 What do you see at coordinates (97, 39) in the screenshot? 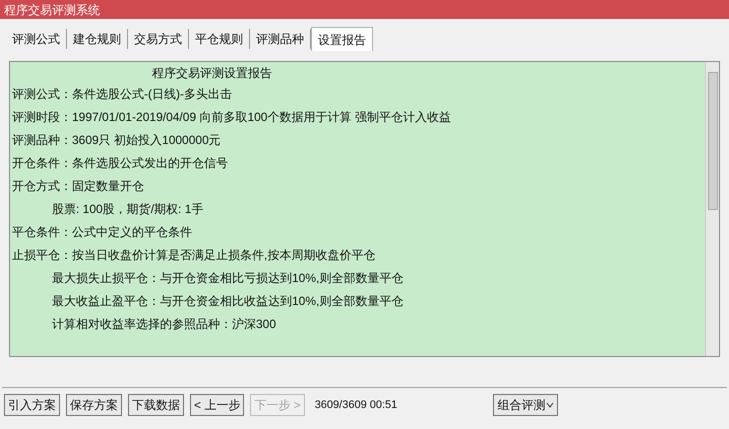
I see `tab: 建仓规则` at bounding box center [97, 39].